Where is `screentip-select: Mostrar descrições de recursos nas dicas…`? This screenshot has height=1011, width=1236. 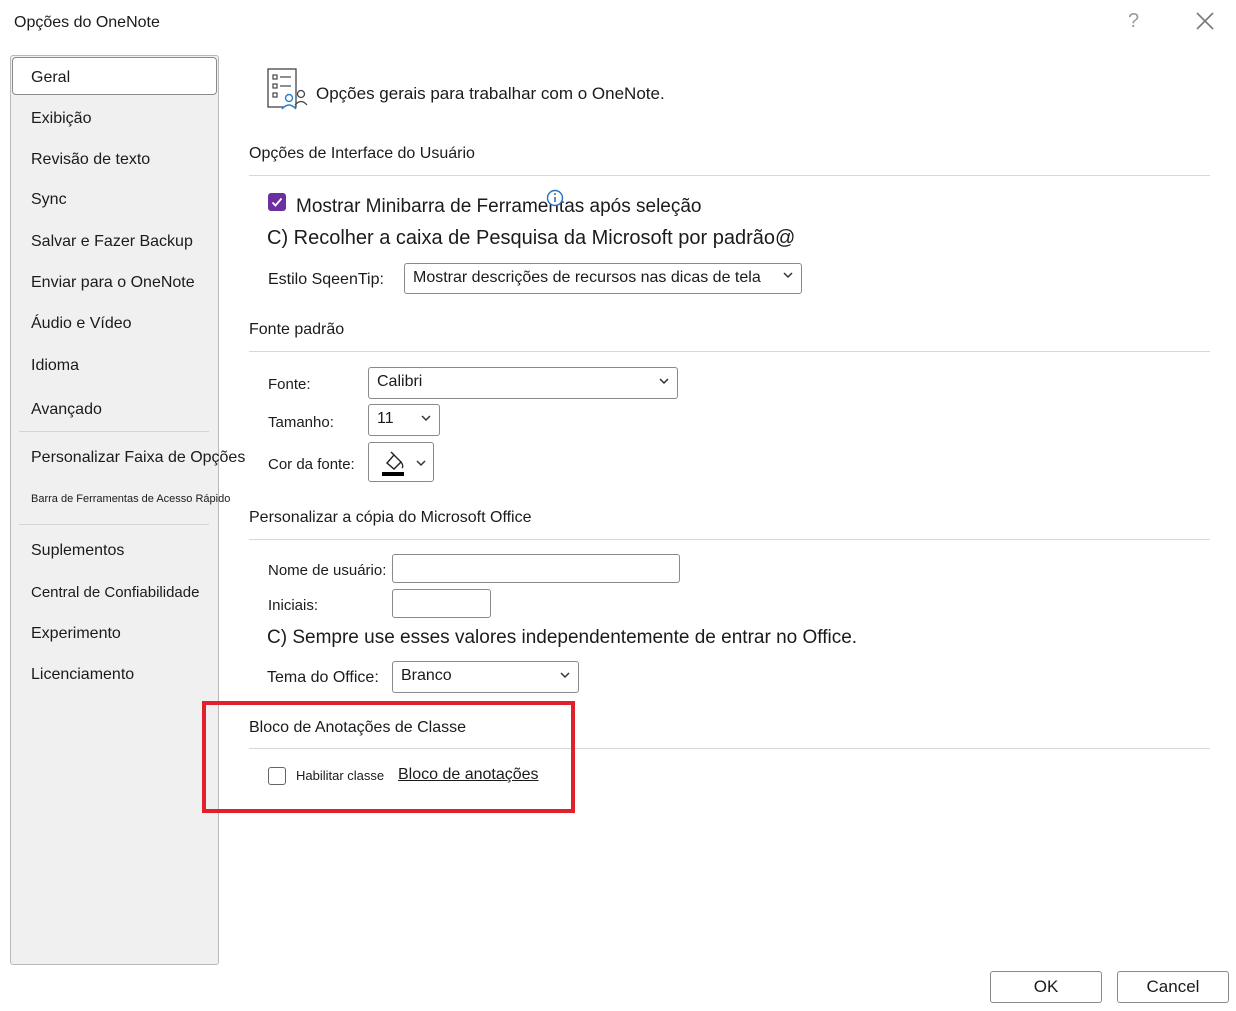
screentip-select: Mostrar descrições de recursos nas dicas… is located at coordinates (603, 278).